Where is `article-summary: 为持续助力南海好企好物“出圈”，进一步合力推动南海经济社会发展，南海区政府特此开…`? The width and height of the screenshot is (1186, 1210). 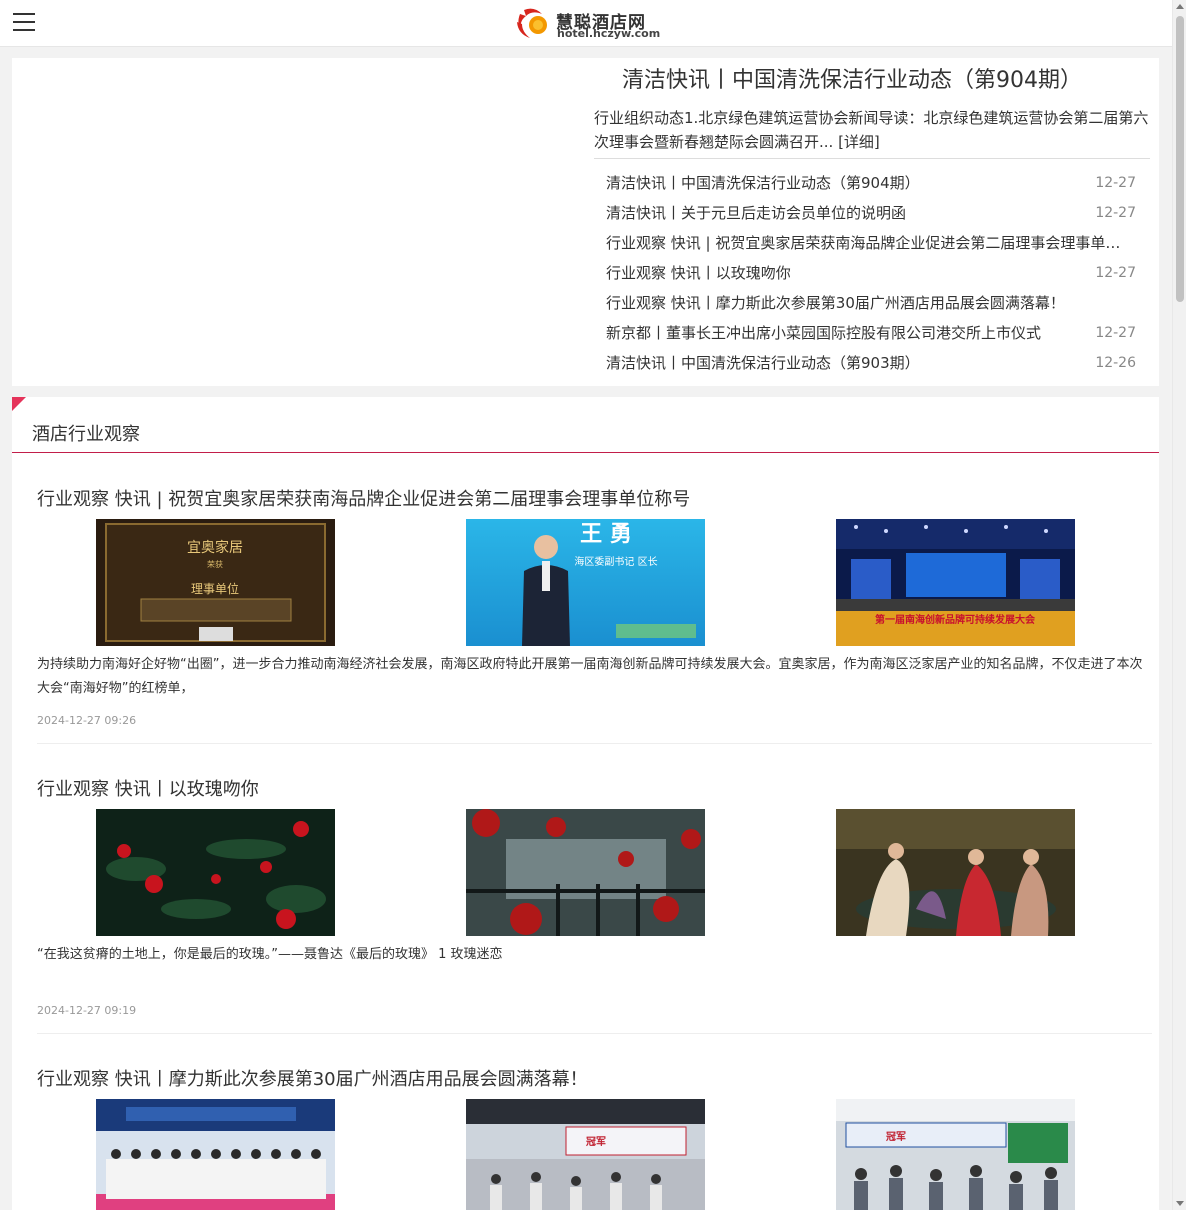 article-summary: 为持续助力南海好企好物“出圈”，进一步合力推动南海经济社会发展，南海区政府特此开… is located at coordinates (593, 677).